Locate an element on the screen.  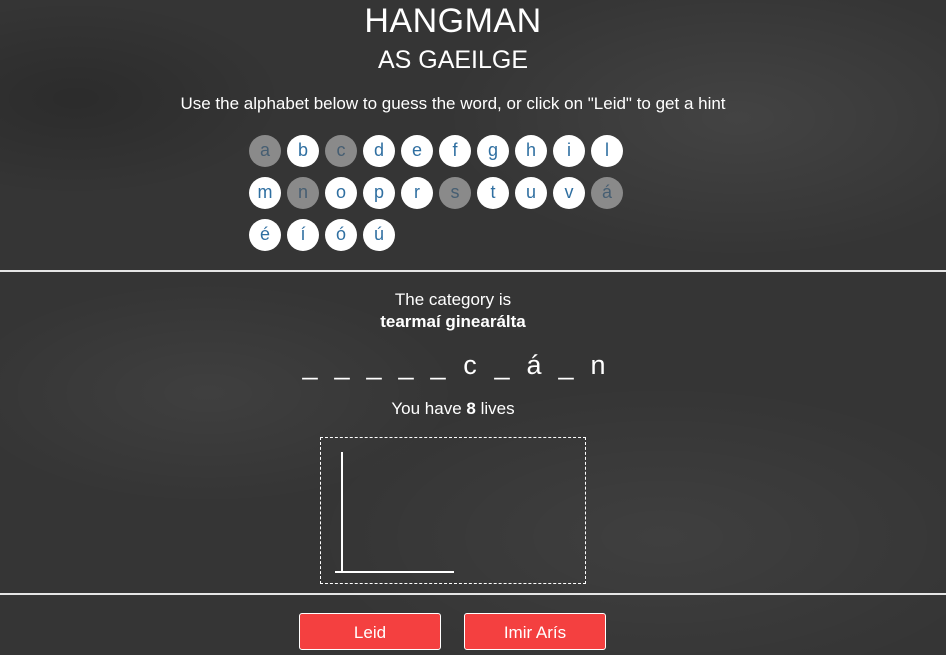
letter-button: ó is located at coordinates (341, 235).